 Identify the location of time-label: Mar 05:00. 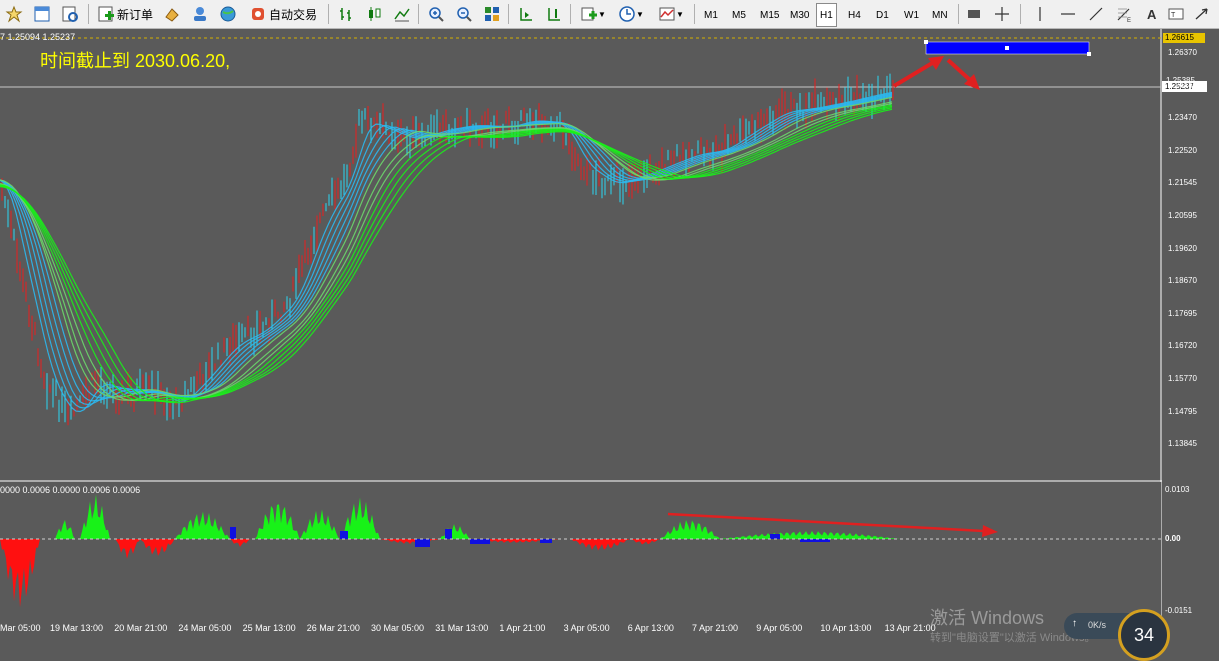
(20, 628).